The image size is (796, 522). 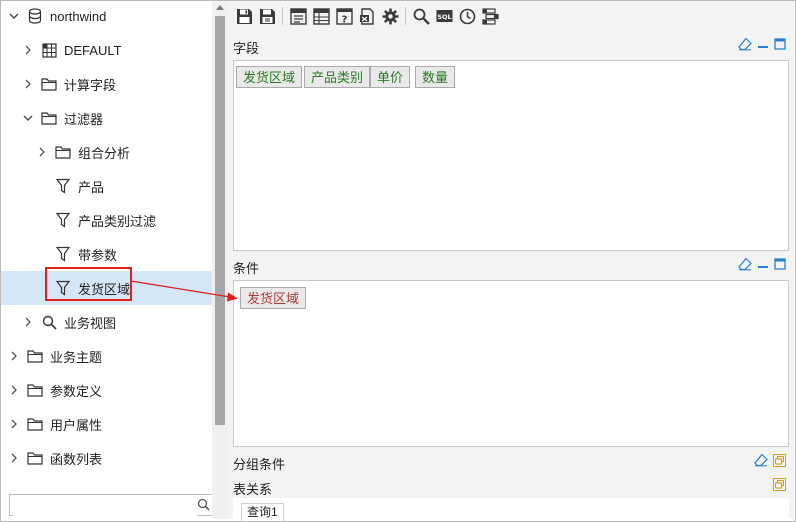 What do you see at coordinates (105, 506) in the screenshot?
I see `search-input` at bounding box center [105, 506].